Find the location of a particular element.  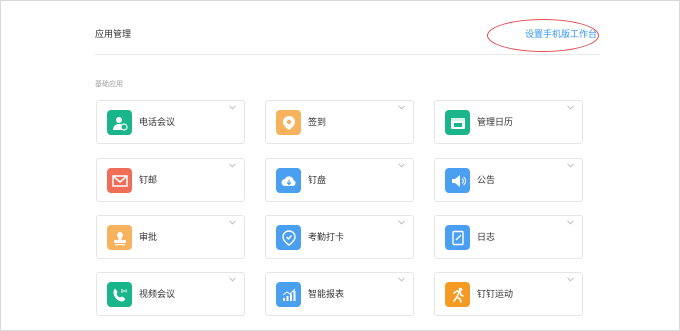

app-label: 日志 is located at coordinates (486, 238).